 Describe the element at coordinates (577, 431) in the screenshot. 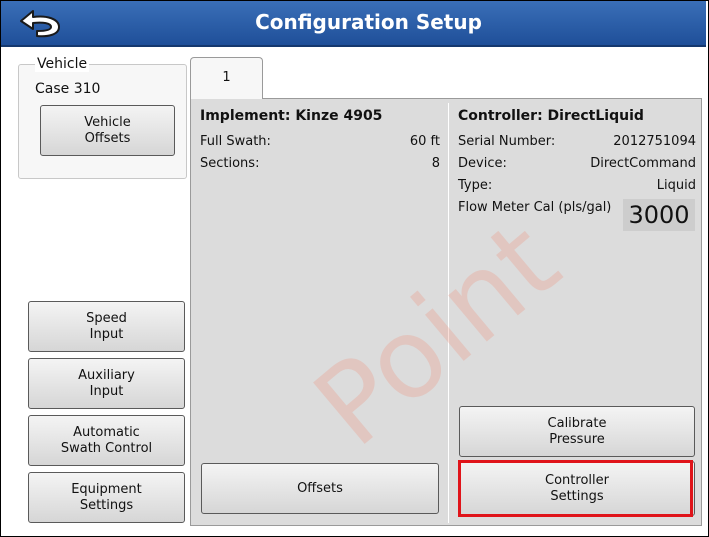

I see `calibrate-pressure-button: Calibrate Pressure` at that location.